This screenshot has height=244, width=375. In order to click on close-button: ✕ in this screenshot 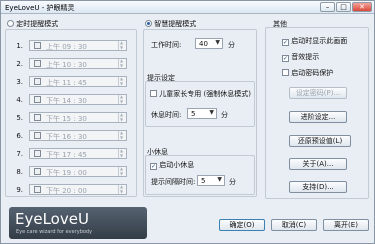, I will do `click(362, 7)`.